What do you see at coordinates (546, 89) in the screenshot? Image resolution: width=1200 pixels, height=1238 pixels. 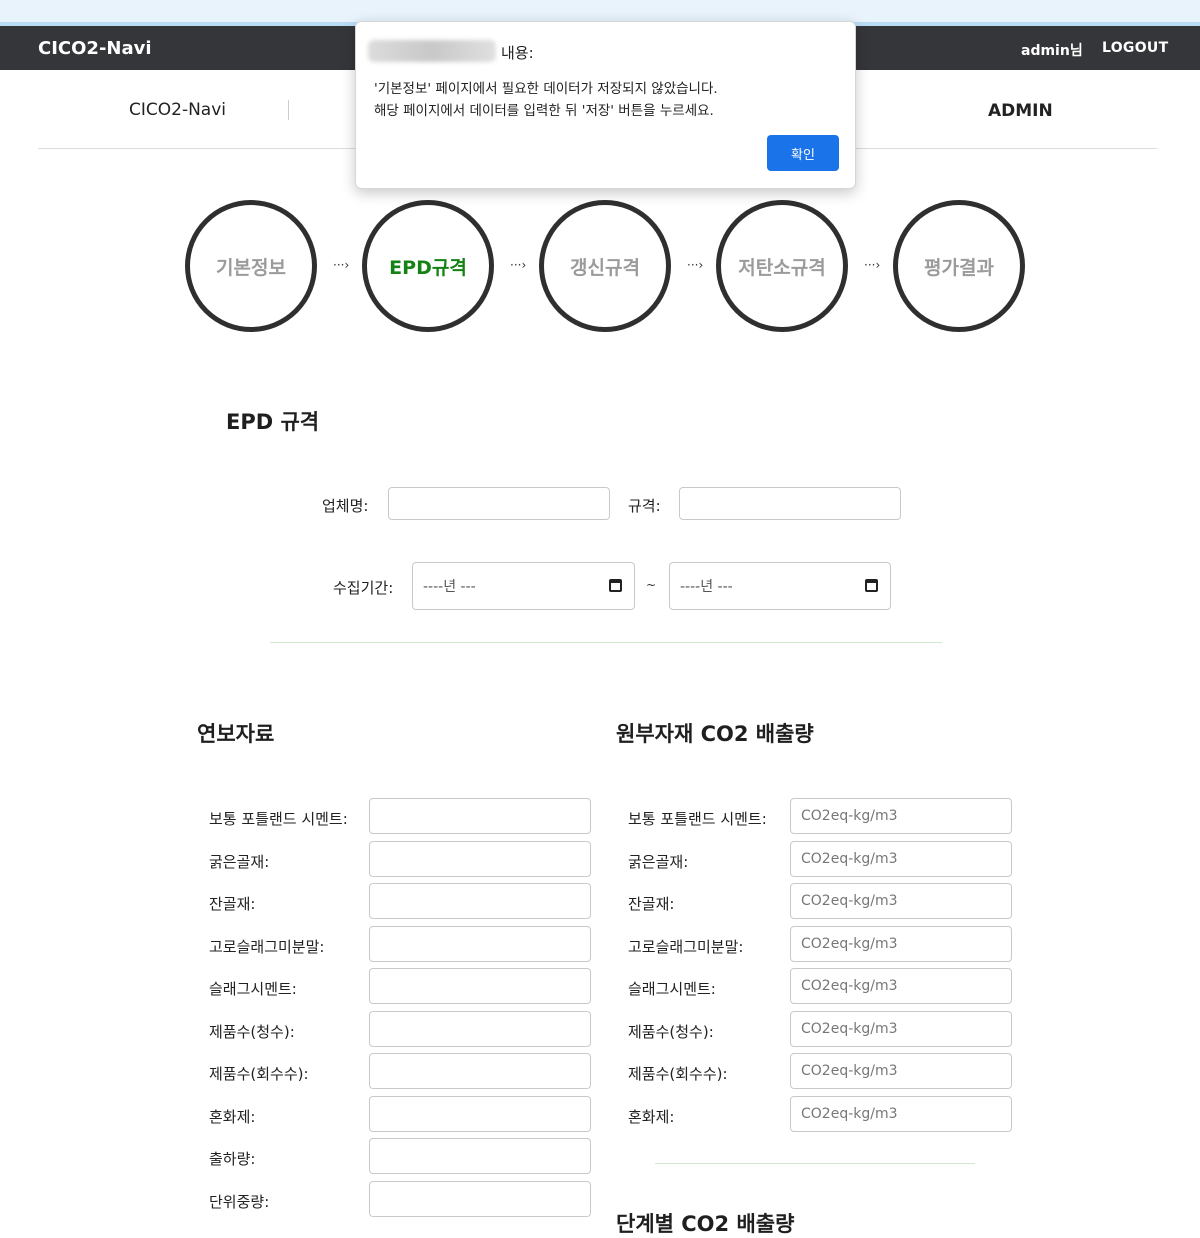 I see `dialog-message-line-1: '기본정보' 페이지에서 필요한 데이터가 저장되지 않았습니다.` at bounding box center [546, 89].